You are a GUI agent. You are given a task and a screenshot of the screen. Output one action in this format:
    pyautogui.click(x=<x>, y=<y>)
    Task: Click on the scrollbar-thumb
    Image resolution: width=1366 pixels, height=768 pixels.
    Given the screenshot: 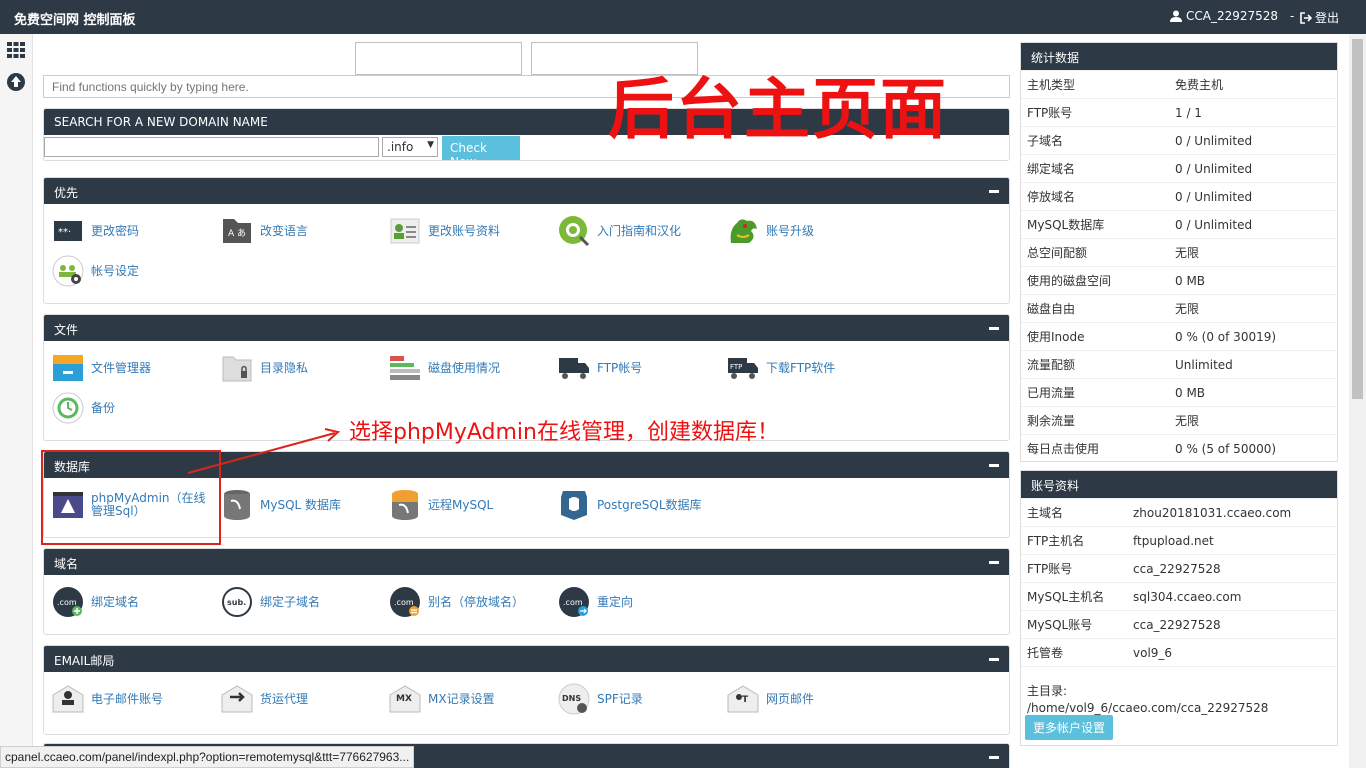 What is the action you would take?
    pyautogui.click(x=1357, y=219)
    